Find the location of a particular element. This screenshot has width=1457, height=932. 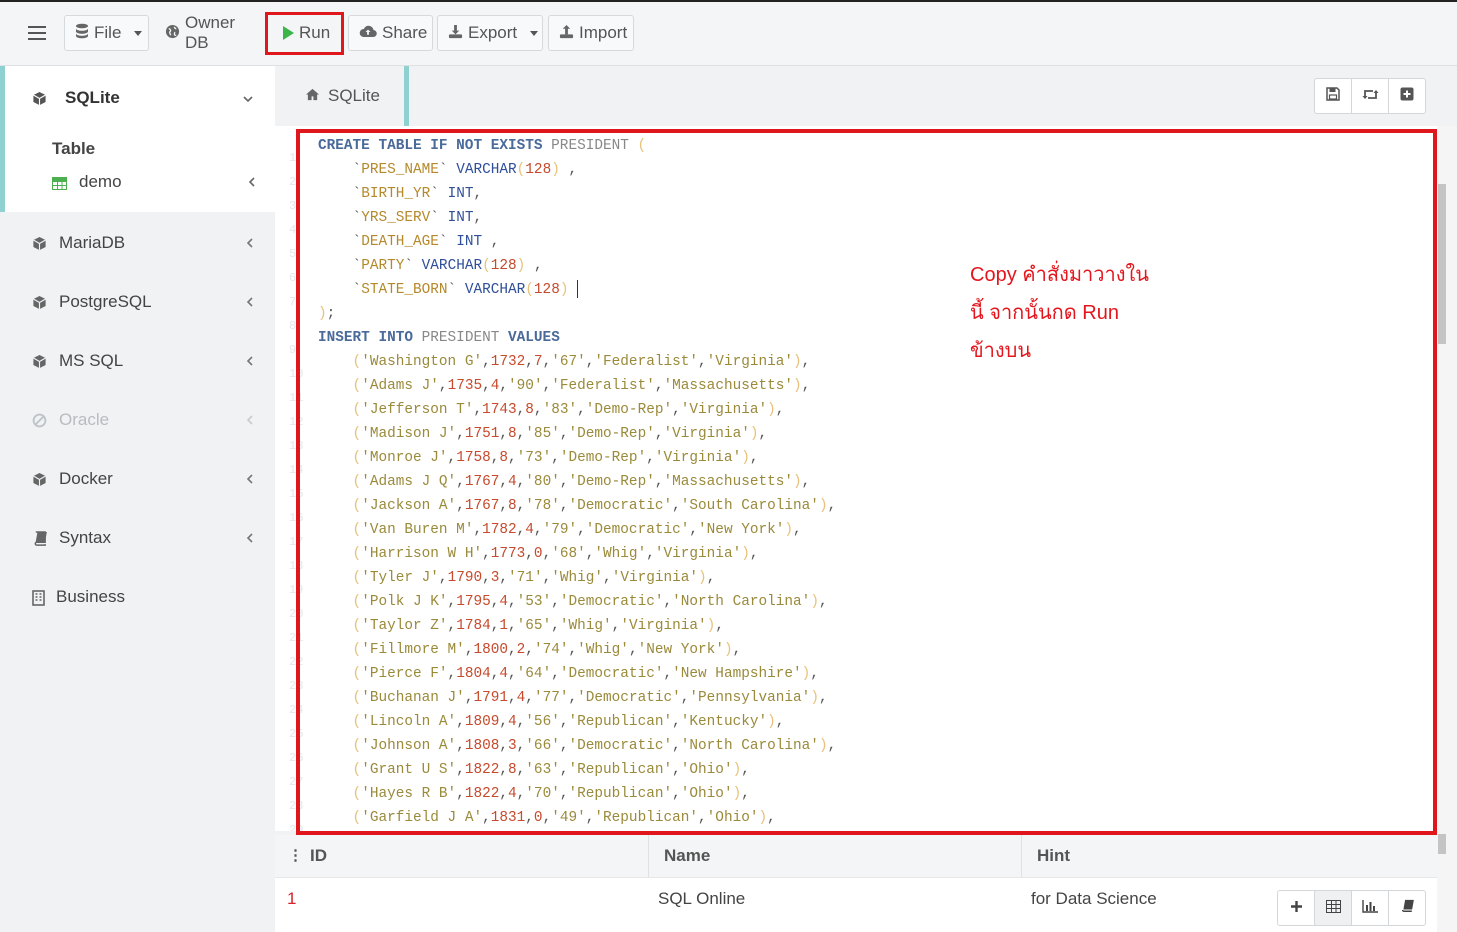

sidebar-active-group: SQLite Table demo is located at coordinates (137, 139).